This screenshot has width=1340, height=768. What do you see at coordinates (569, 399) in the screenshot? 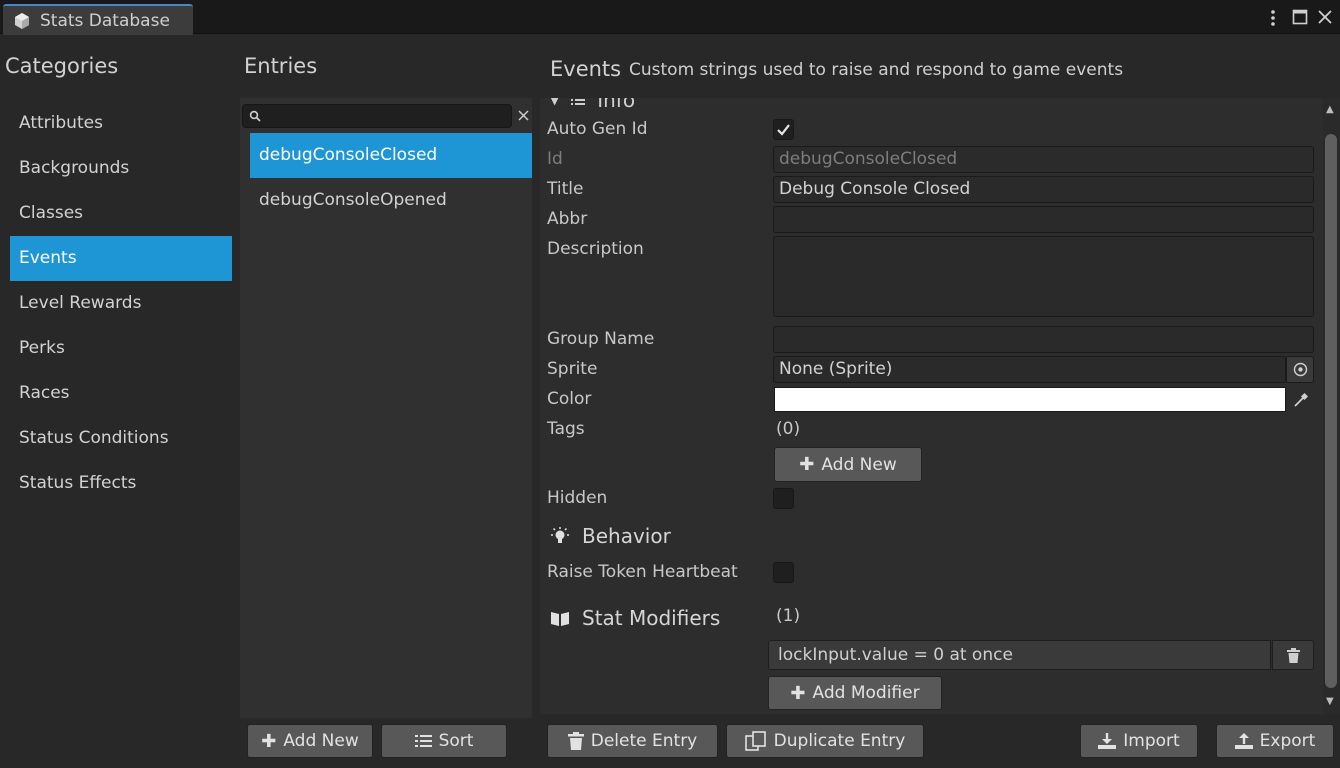
I see `color-label: Color` at bounding box center [569, 399].